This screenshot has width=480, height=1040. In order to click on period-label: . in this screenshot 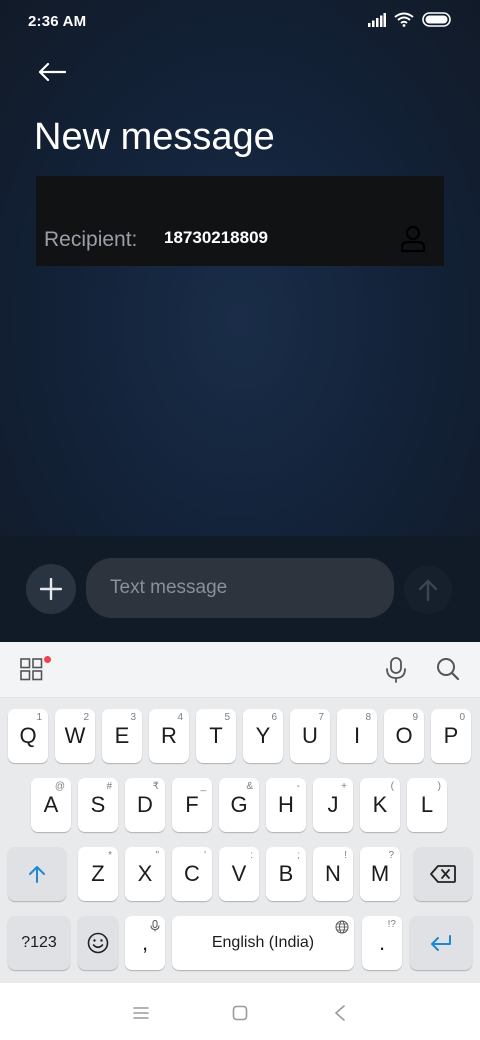, I will do `click(382, 942)`.